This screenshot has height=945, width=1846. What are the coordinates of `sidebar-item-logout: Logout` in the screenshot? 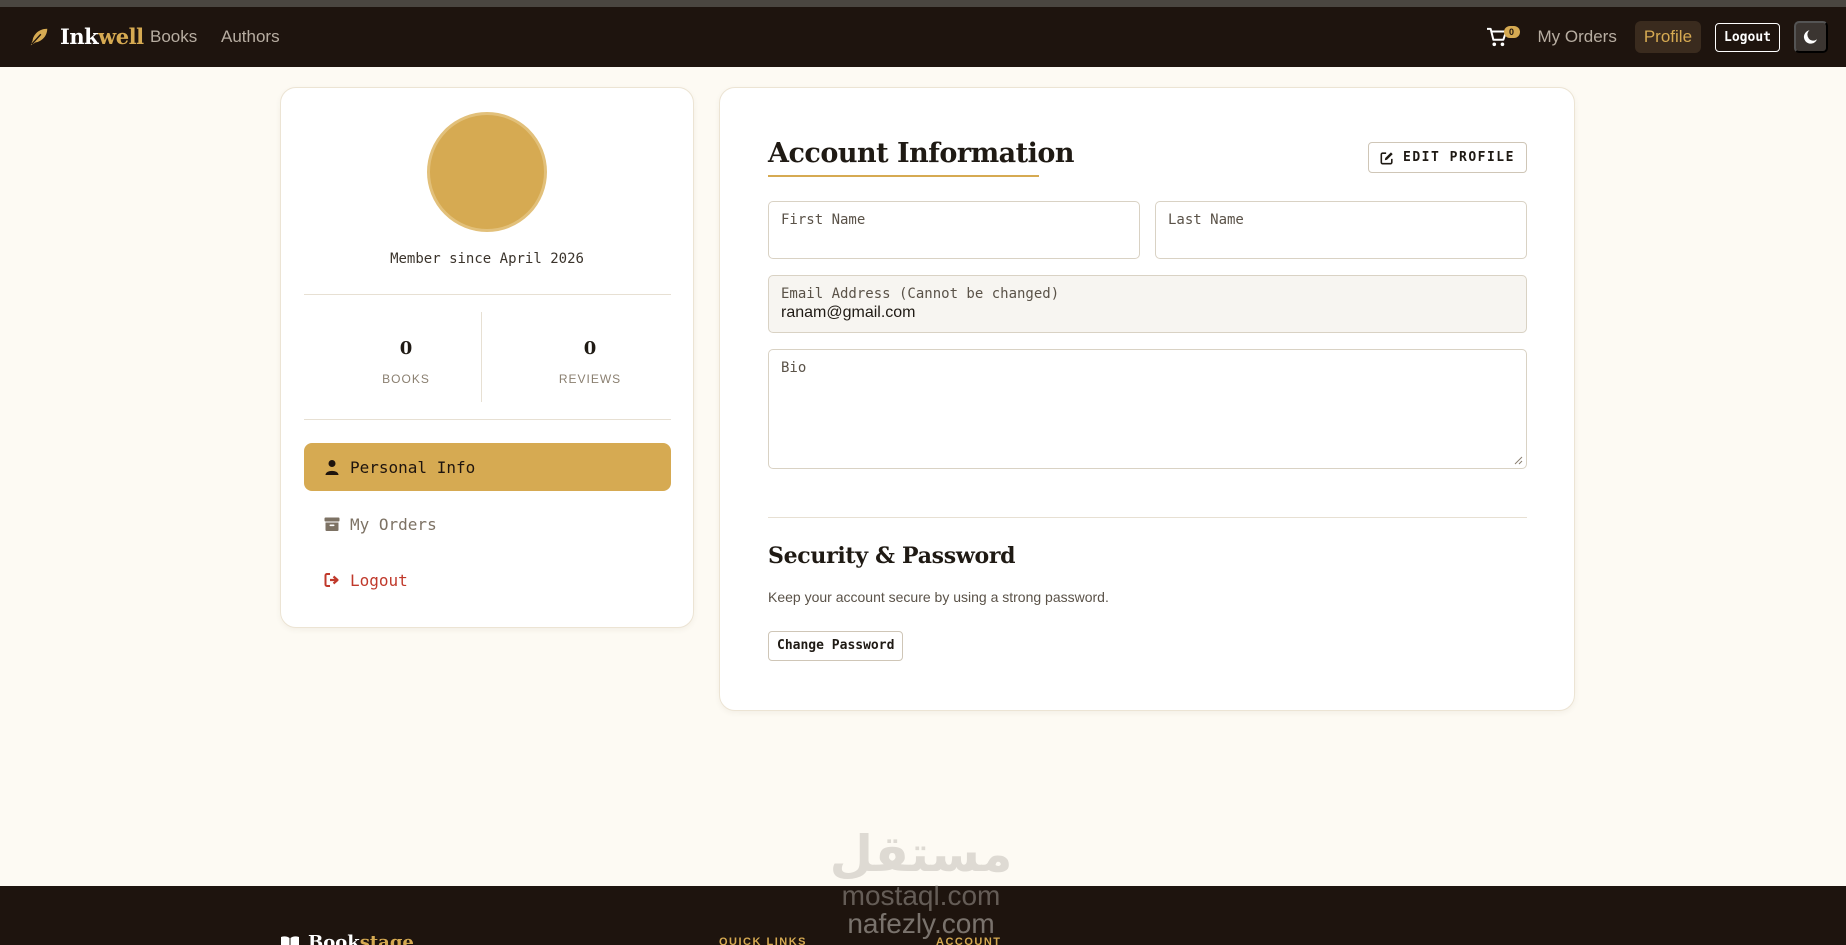 It's located at (487, 580).